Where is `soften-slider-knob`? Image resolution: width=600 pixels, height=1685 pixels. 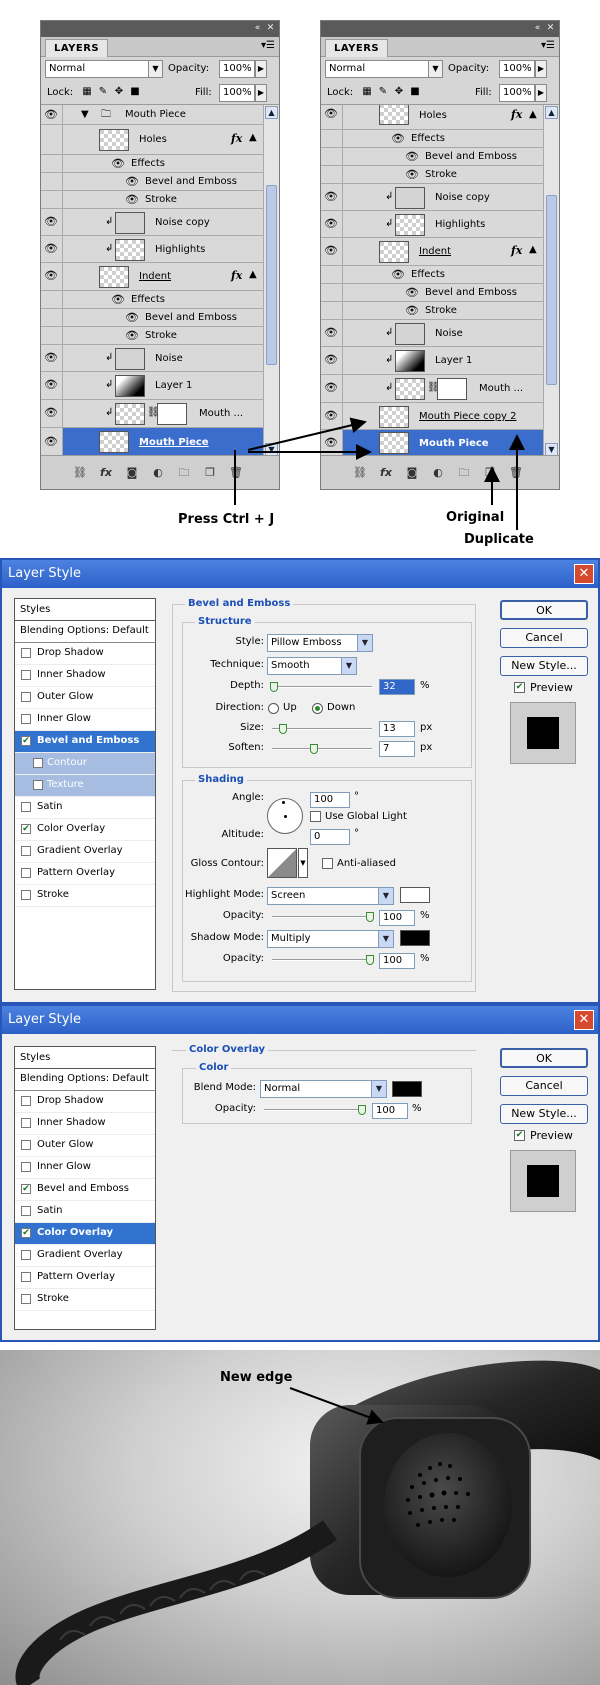 soften-slider-knob is located at coordinates (314, 749).